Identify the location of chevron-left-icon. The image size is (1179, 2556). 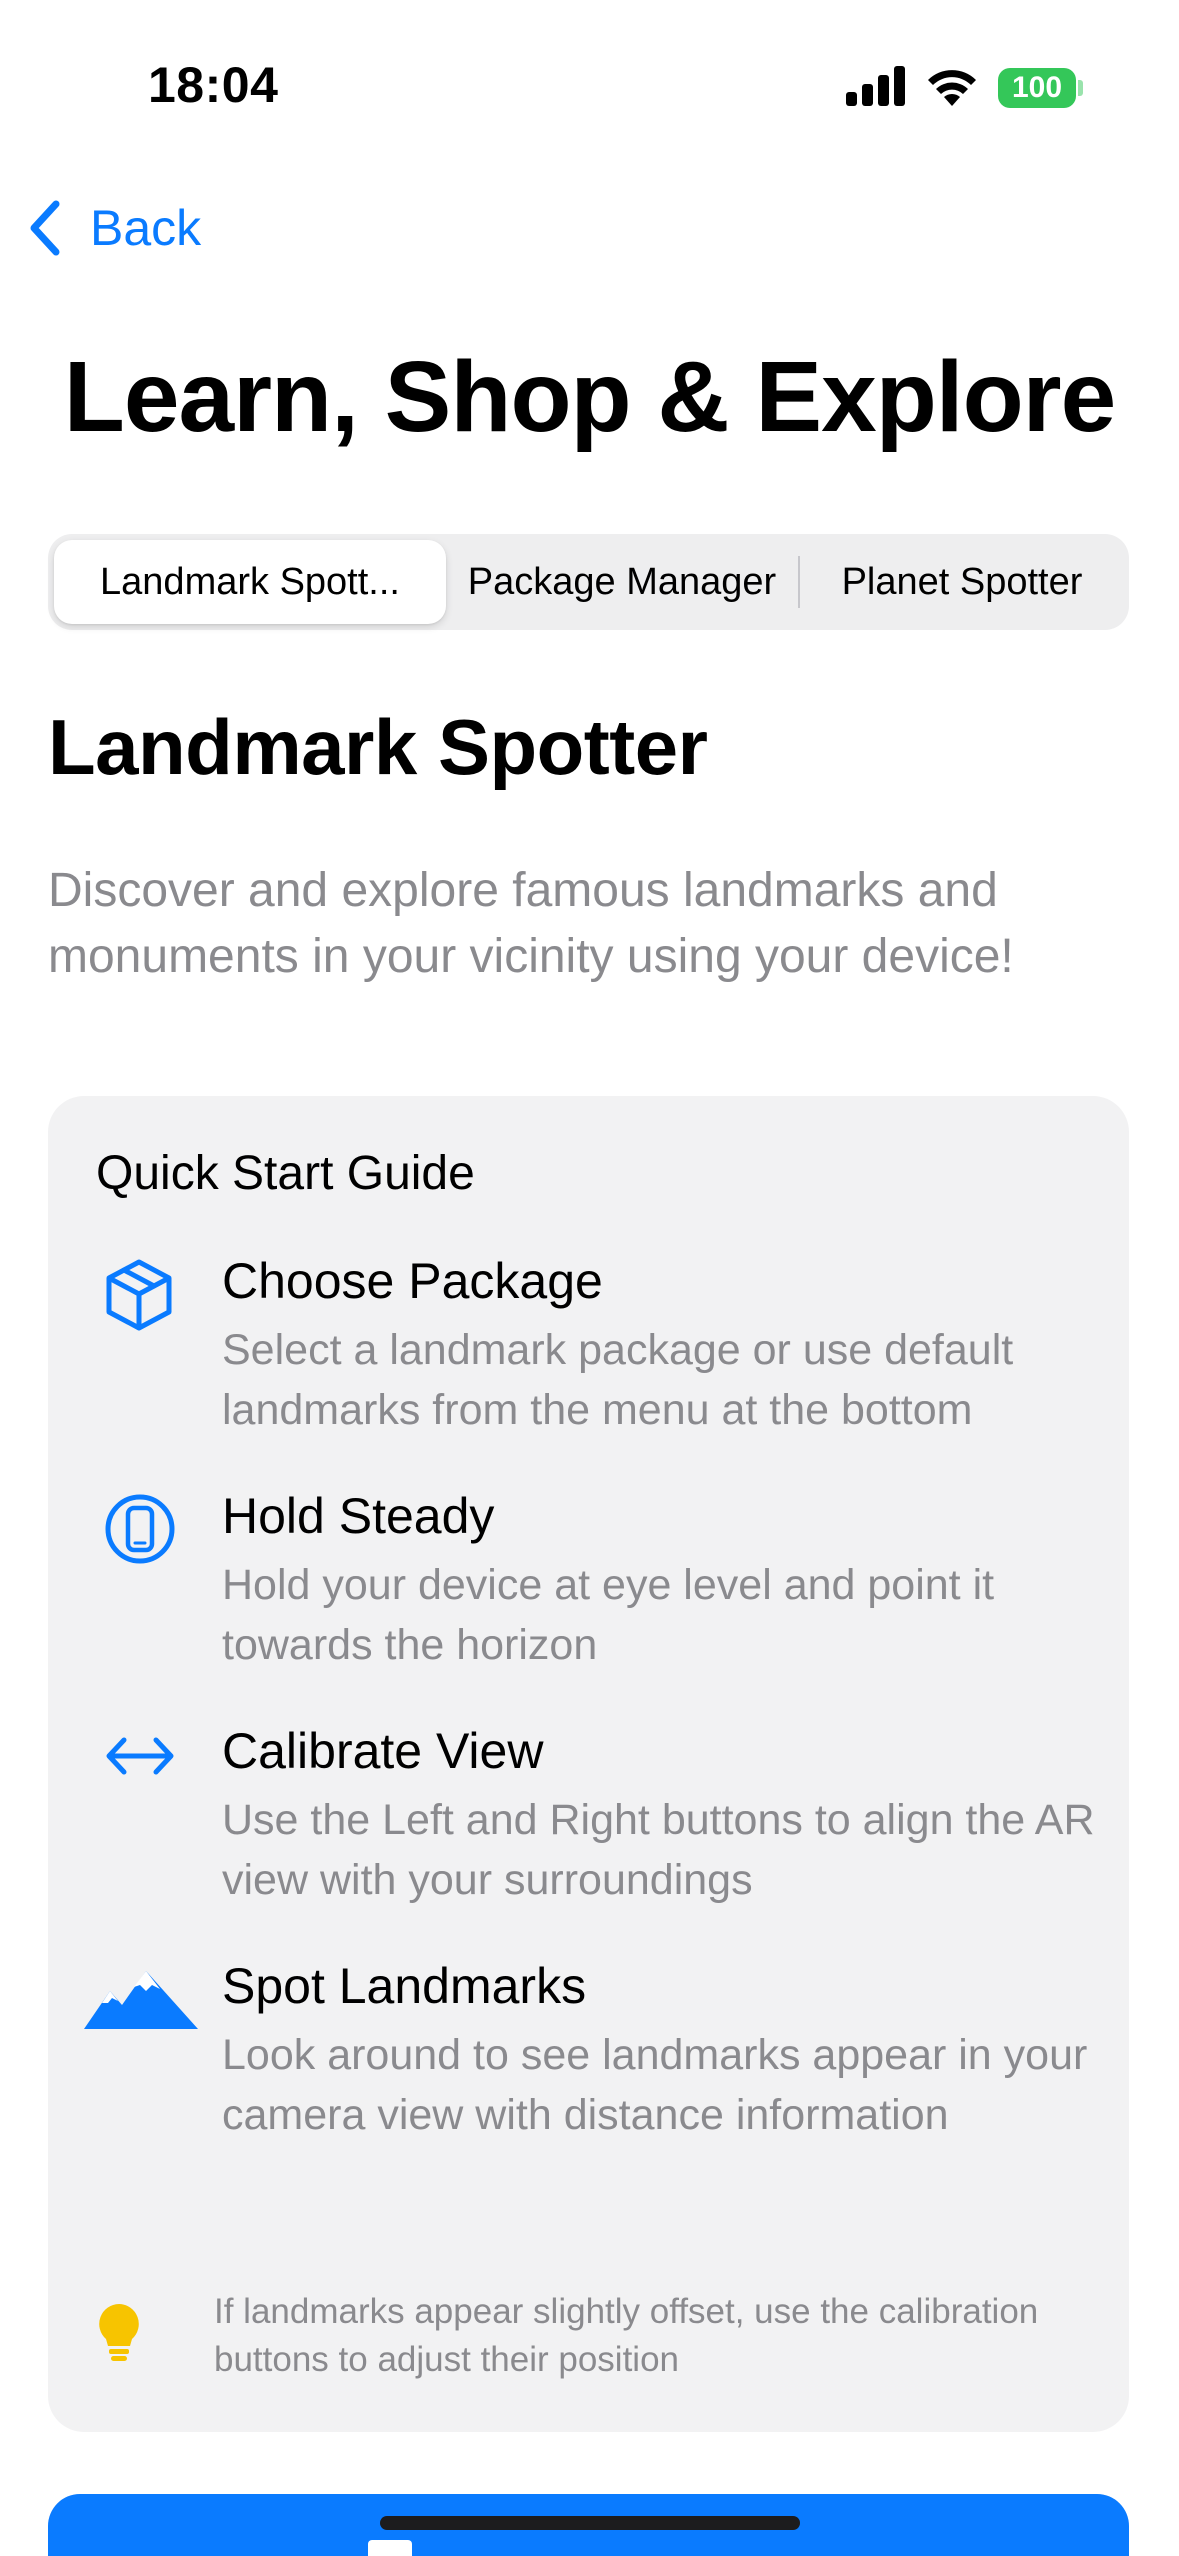
(45, 228).